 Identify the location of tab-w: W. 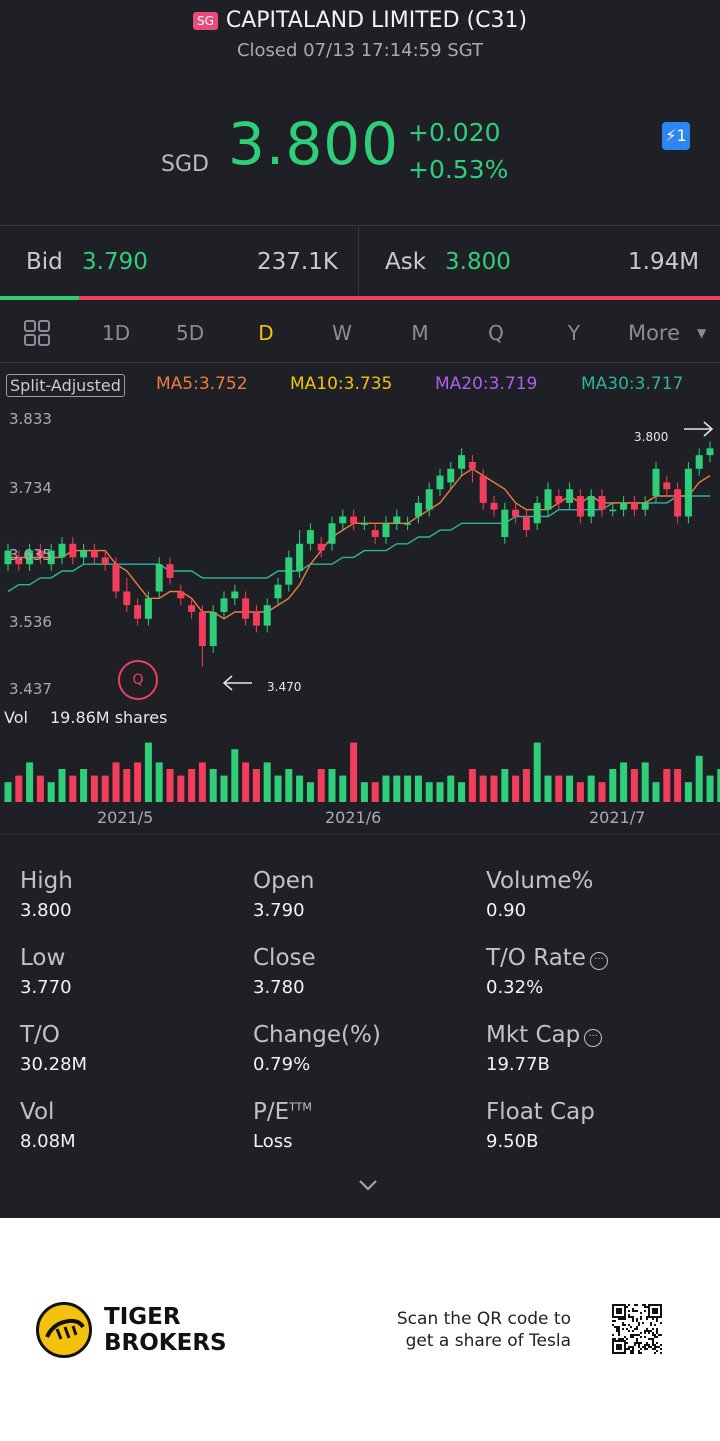
(342, 333).